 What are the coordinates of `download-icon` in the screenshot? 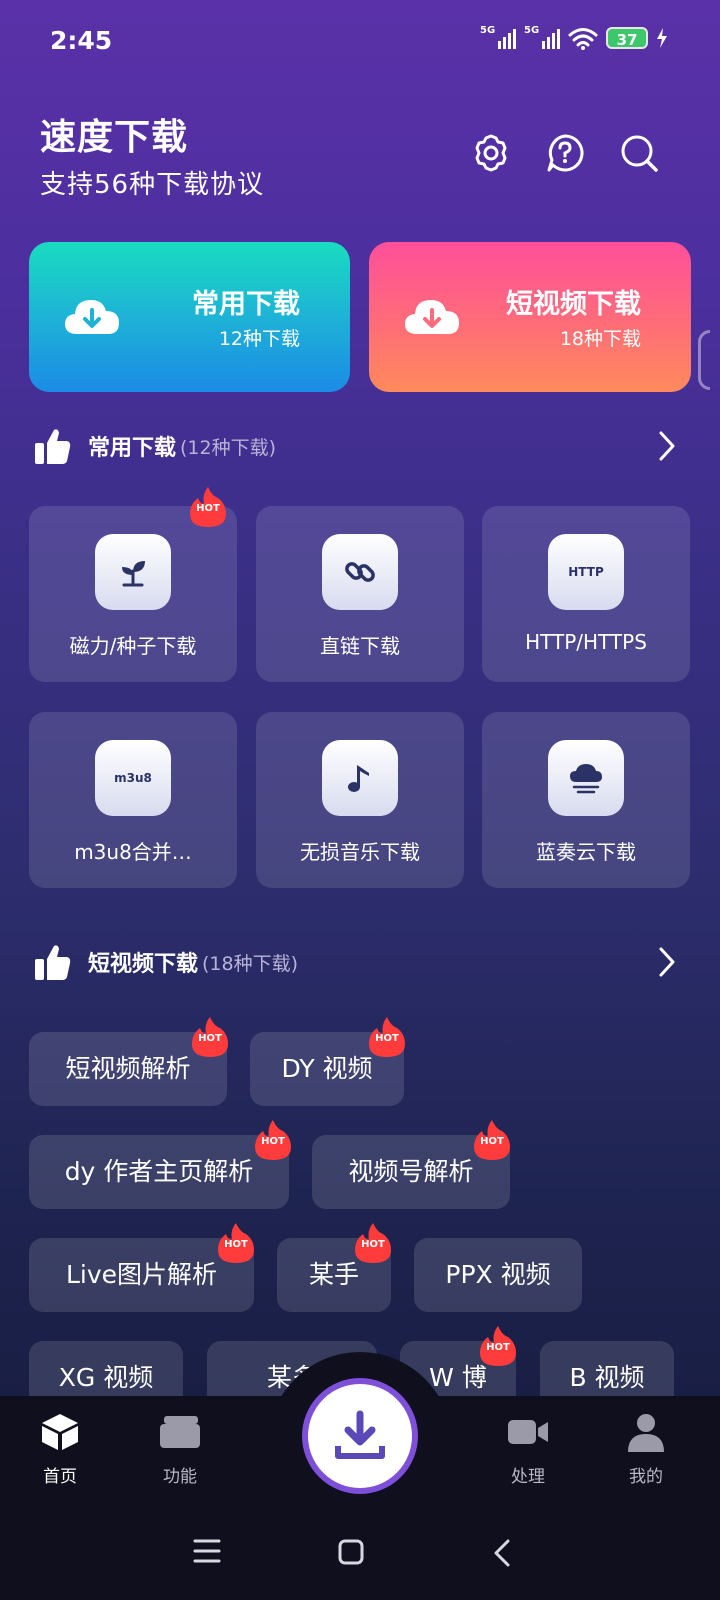 It's located at (360, 1434).